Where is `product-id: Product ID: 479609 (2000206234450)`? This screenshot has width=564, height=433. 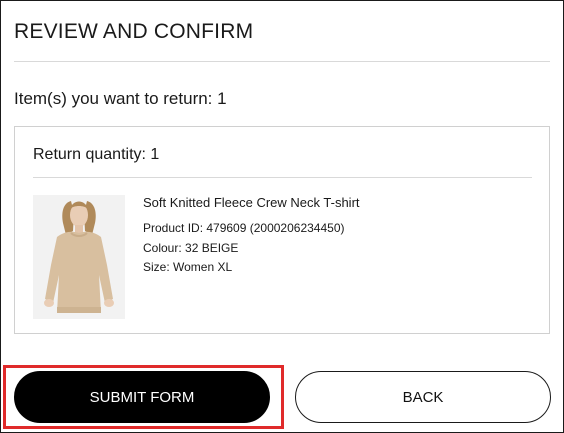
product-id: Product ID: 479609 (2000206234450) is located at coordinates (244, 228).